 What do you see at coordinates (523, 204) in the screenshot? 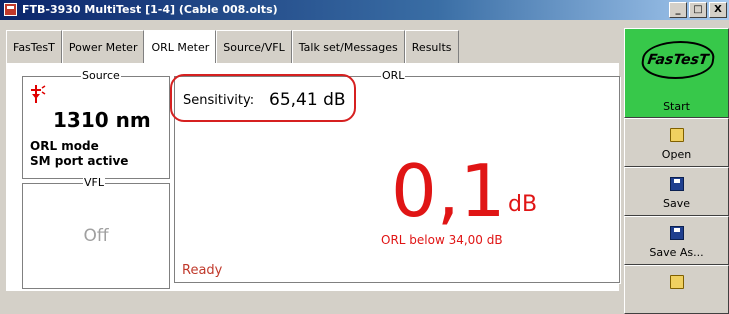
I see `orl-unit: dB` at bounding box center [523, 204].